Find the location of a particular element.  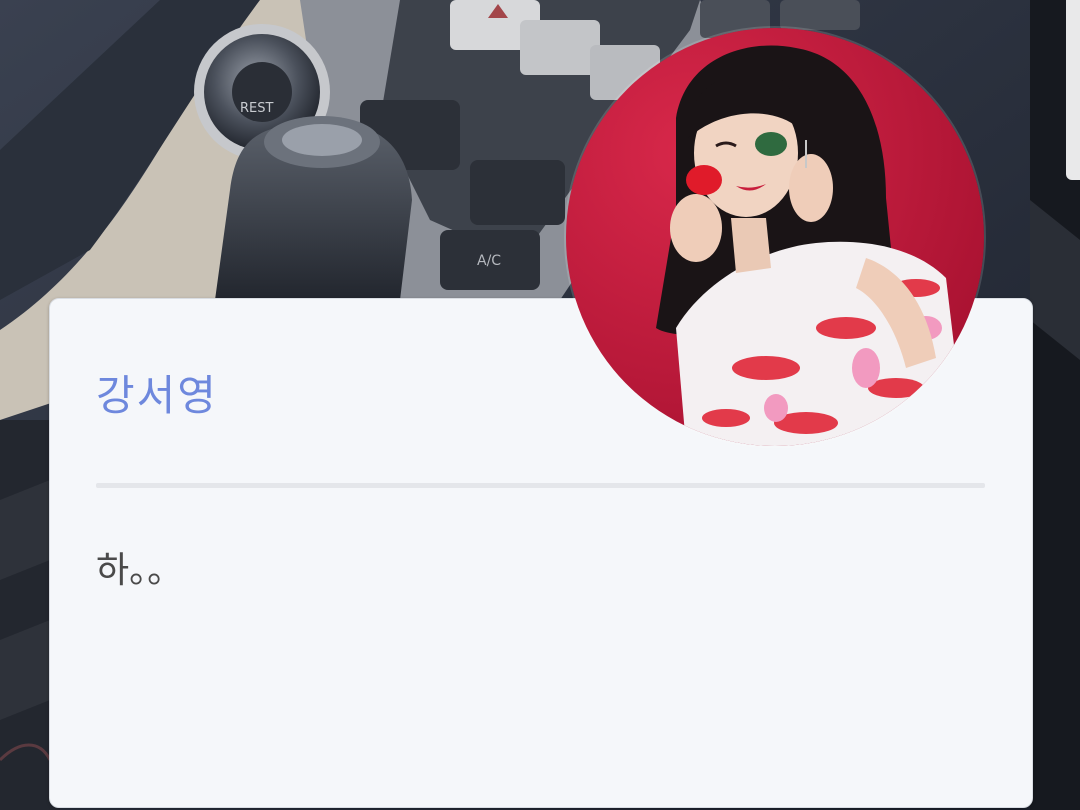

svg-text: A/C is located at coordinates (489, 261).